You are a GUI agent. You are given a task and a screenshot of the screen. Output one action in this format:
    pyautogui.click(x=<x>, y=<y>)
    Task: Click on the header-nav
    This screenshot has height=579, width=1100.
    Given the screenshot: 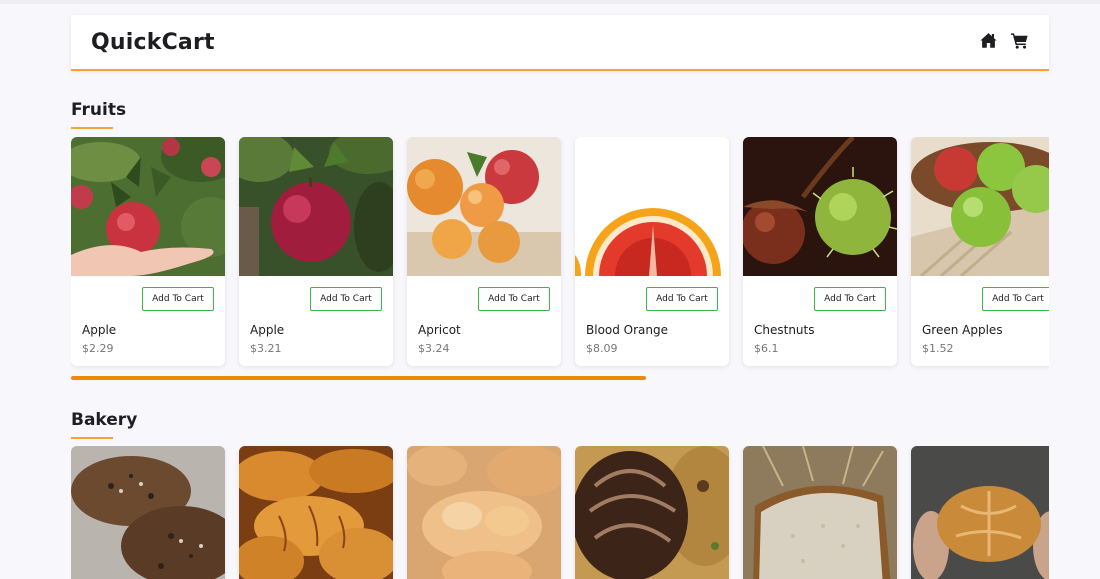 What is the action you would take?
    pyautogui.click(x=1004, y=40)
    